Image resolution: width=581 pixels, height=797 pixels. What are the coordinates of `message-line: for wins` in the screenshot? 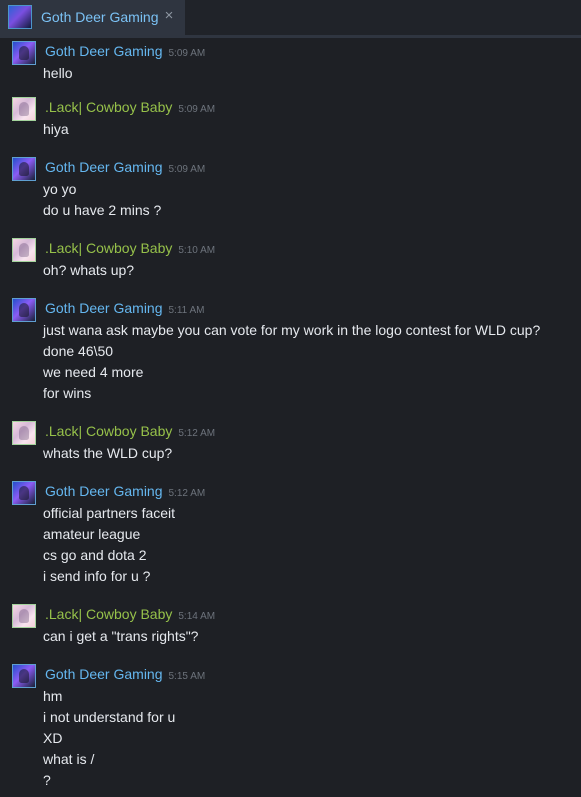 It's located at (67, 393).